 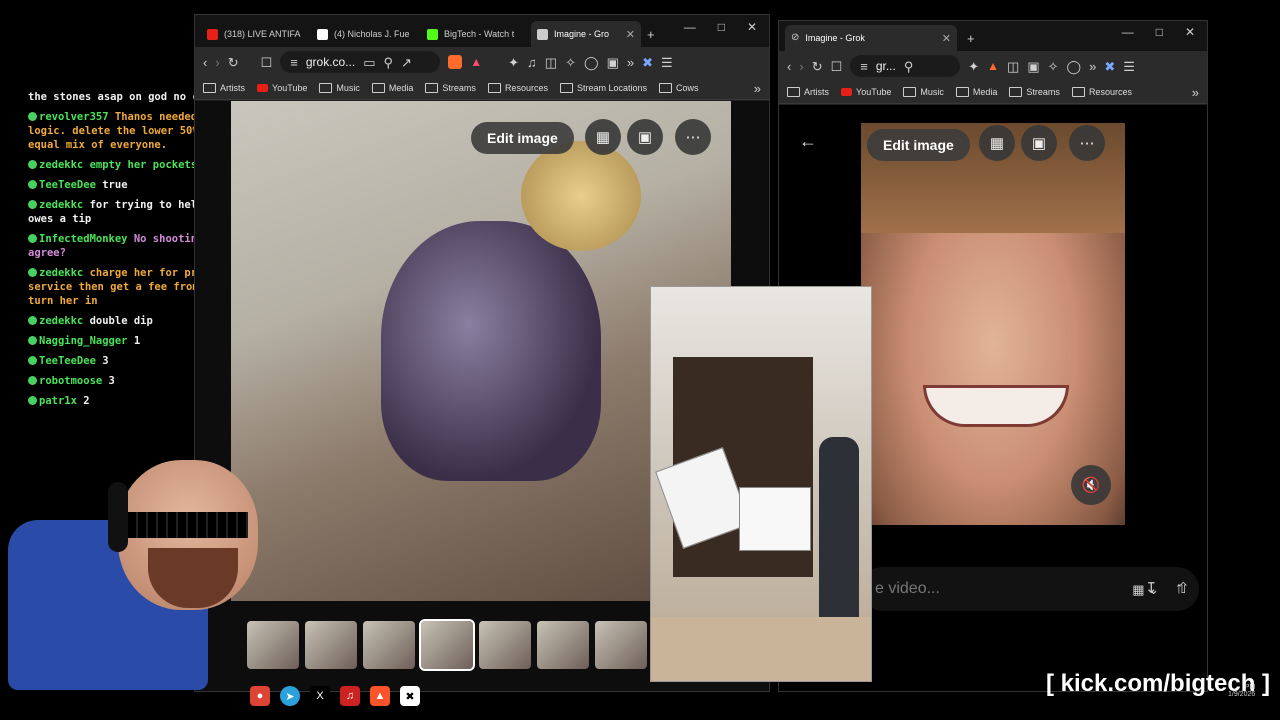 What do you see at coordinates (1091, 485) in the screenshot?
I see `mute-icon: 🔇` at bounding box center [1091, 485].